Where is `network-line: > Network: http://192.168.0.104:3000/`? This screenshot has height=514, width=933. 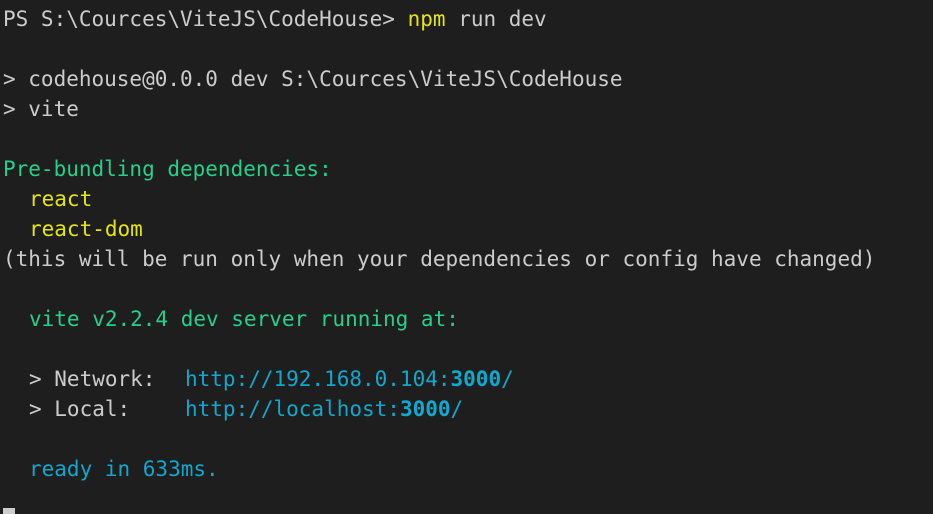
network-line: > Network: http://192.168.0.104:3000/ is located at coordinates (468, 379).